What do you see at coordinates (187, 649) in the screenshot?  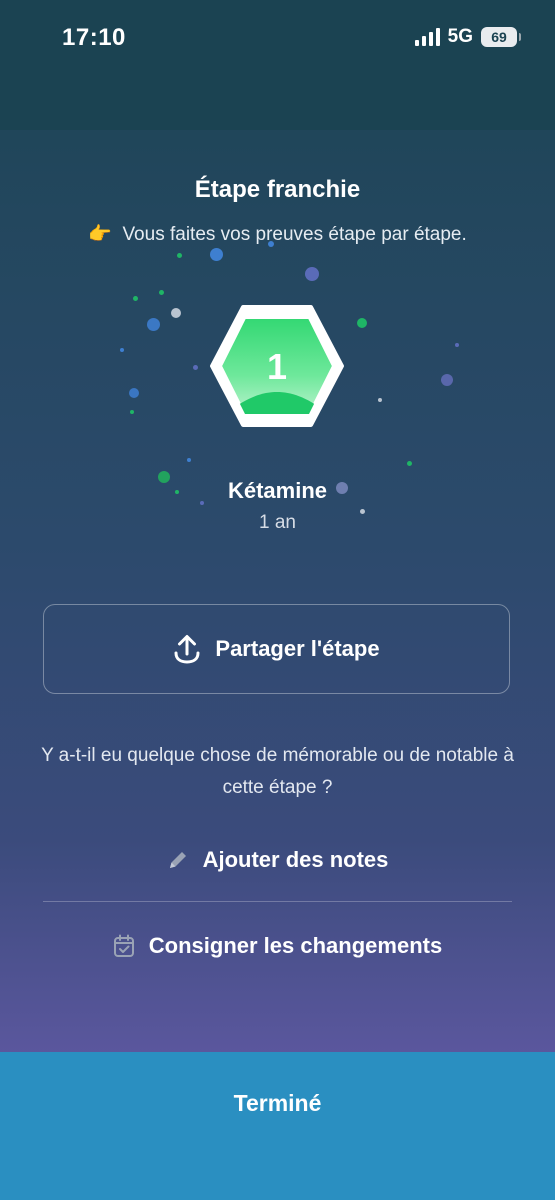 I see `share-icon` at bounding box center [187, 649].